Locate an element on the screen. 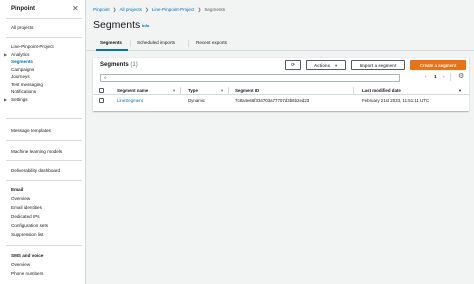 This screenshot has width=474, height=284. col-type: Type is located at coordinates (193, 90).